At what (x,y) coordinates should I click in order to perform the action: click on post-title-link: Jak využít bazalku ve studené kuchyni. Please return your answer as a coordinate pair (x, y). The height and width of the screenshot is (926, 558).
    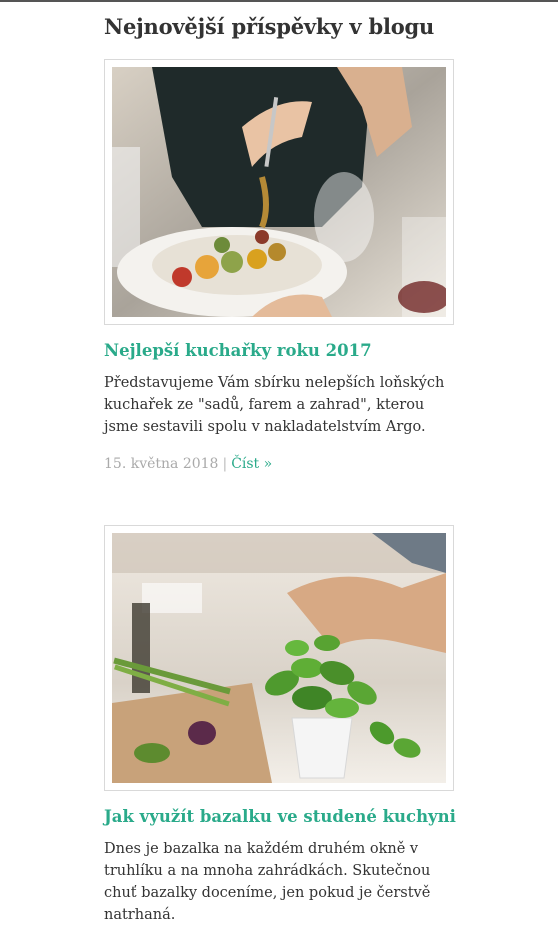
    Looking at the image, I should click on (280, 816).